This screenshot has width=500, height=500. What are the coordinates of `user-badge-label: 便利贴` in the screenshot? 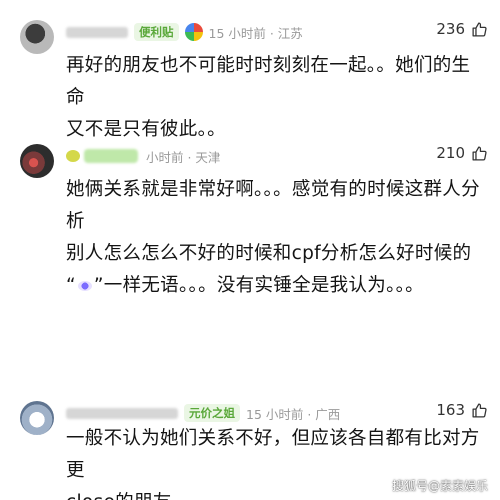 It's located at (156, 32).